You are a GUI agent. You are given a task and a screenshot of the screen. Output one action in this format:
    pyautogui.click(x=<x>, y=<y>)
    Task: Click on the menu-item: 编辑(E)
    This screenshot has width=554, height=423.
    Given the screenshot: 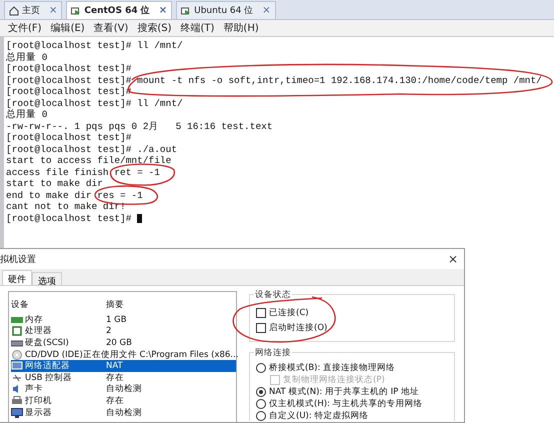 What is the action you would take?
    pyautogui.click(x=67, y=28)
    